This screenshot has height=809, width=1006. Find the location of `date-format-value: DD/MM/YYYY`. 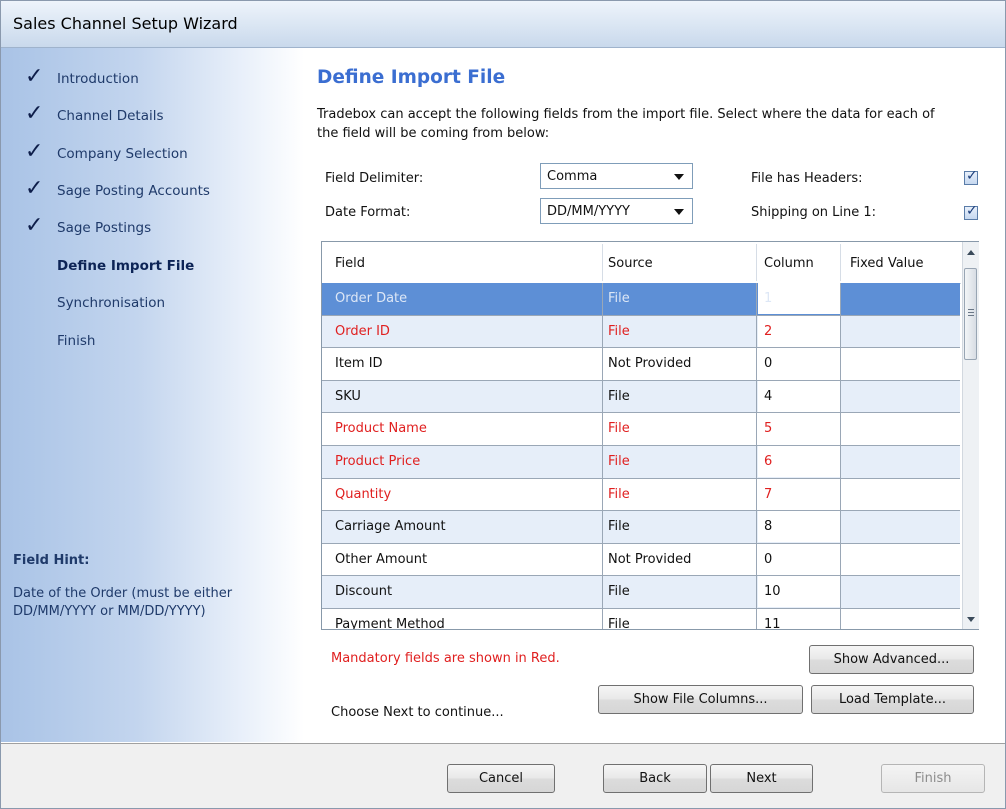

date-format-value: DD/MM/YYYY is located at coordinates (588, 211).